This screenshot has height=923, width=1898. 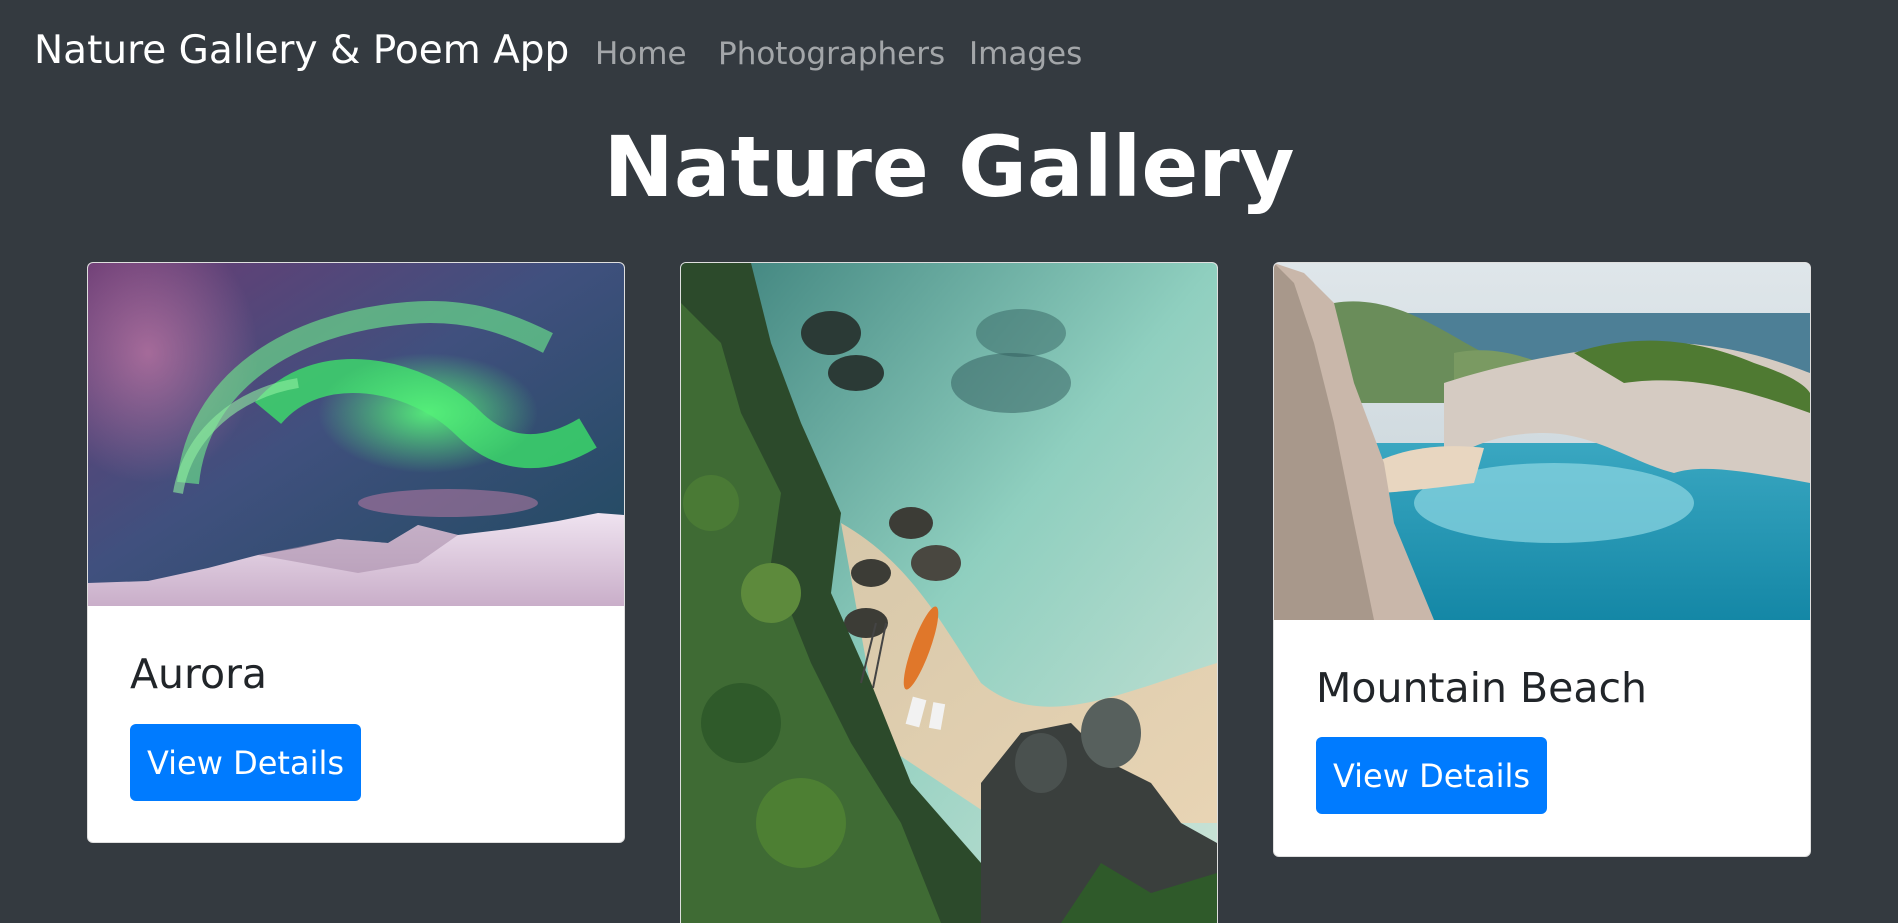 I want to click on nav-link-photographers: Photographers, so click(x=831, y=54).